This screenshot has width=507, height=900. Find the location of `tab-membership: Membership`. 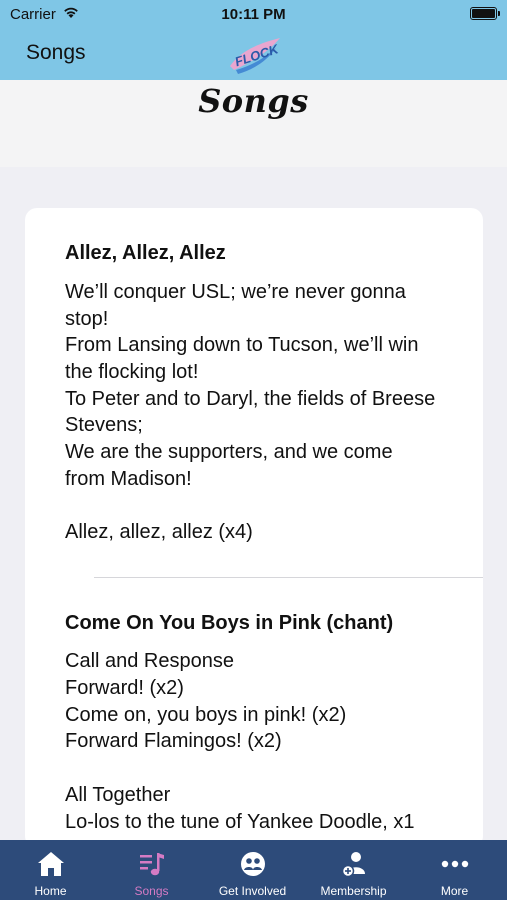

tab-membership: Membership is located at coordinates (353, 870).